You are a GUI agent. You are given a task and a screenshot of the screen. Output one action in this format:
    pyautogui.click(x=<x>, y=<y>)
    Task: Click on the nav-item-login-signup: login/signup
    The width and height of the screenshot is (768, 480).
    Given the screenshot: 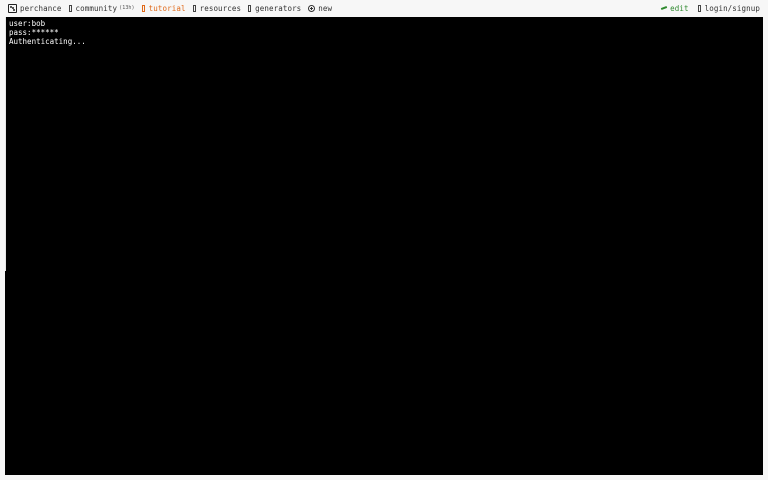 What is the action you would take?
    pyautogui.click(x=728, y=8)
    